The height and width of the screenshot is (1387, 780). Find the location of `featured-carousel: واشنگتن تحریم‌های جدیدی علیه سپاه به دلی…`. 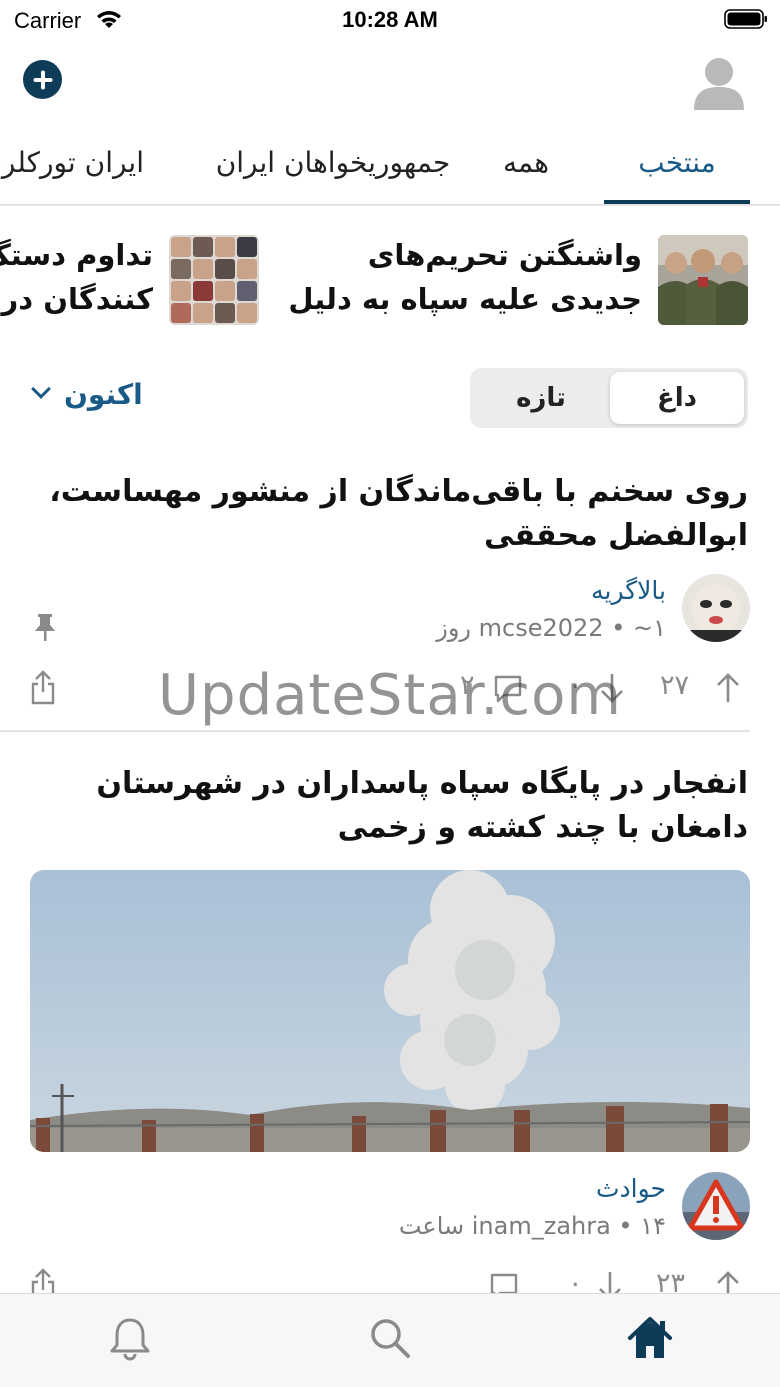

featured-carousel: واشنگتن تحریم‌های جدیدی علیه سپاه به دلی… is located at coordinates (390, 276).